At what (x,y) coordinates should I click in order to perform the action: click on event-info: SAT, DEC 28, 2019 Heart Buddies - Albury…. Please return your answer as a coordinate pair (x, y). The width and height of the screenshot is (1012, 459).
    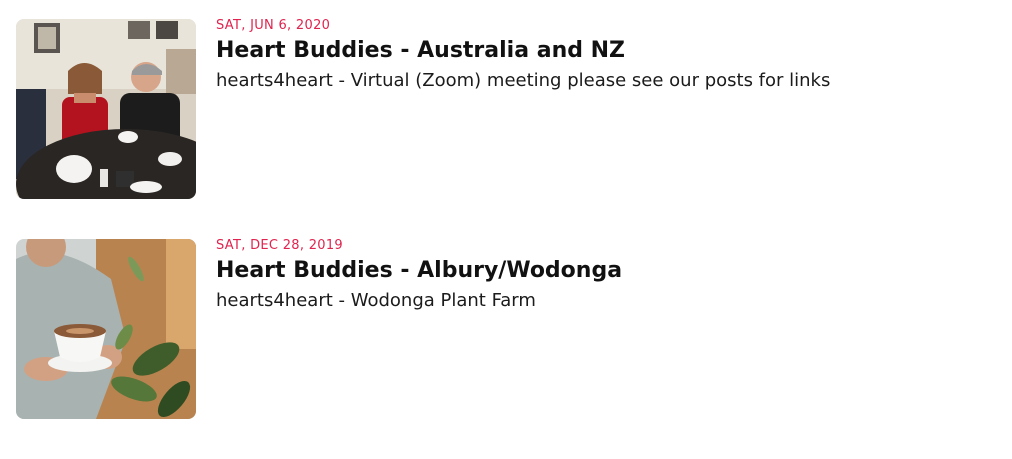
    Looking at the image, I should click on (419, 276).